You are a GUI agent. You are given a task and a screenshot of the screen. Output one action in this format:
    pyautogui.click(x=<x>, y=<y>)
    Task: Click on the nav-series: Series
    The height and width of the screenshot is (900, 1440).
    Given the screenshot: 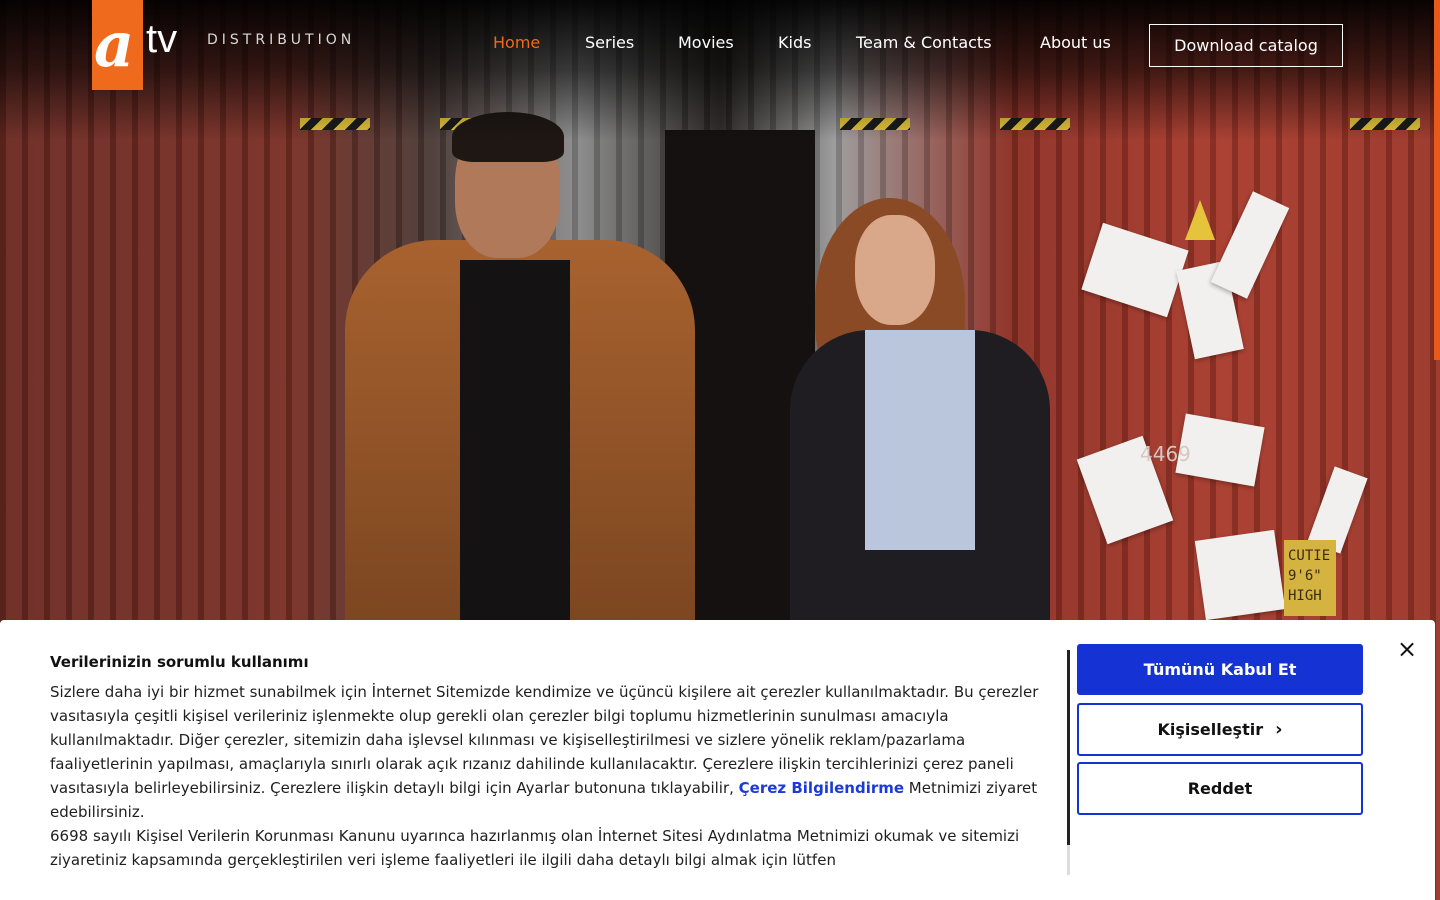 What is the action you would take?
    pyautogui.click(x=609, y=42)
    